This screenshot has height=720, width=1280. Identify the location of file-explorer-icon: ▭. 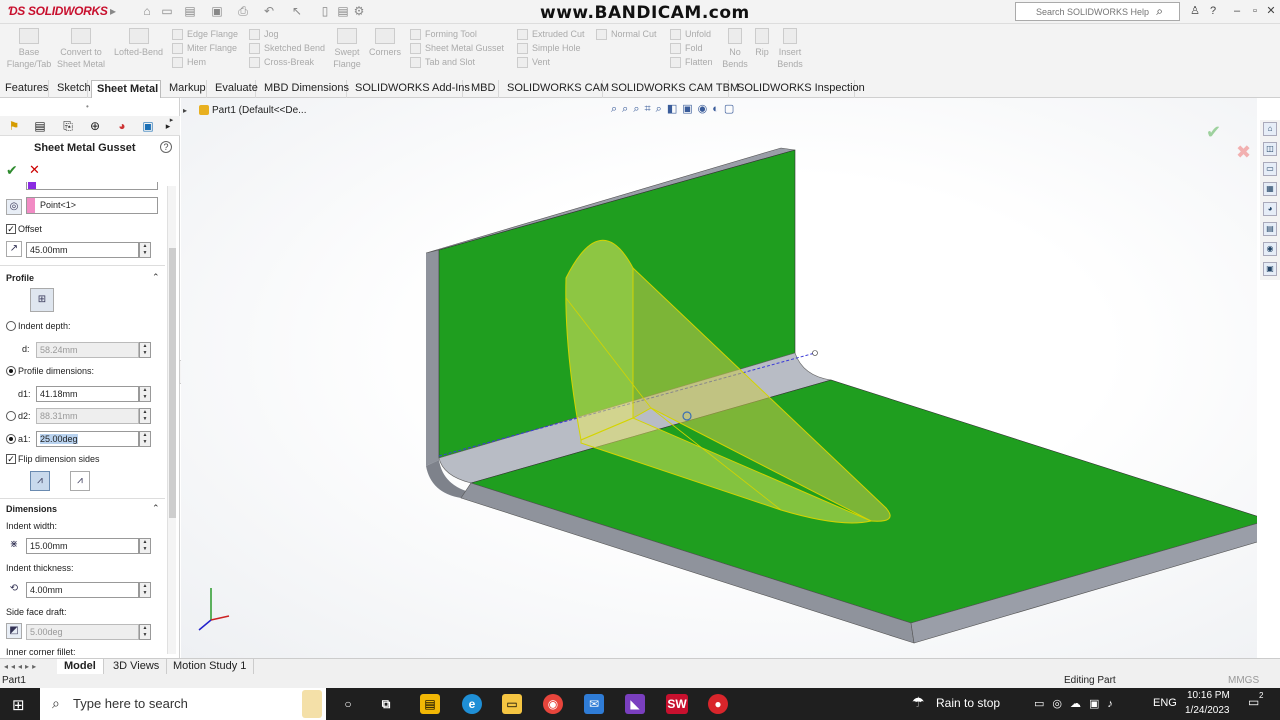
(1270, 169).